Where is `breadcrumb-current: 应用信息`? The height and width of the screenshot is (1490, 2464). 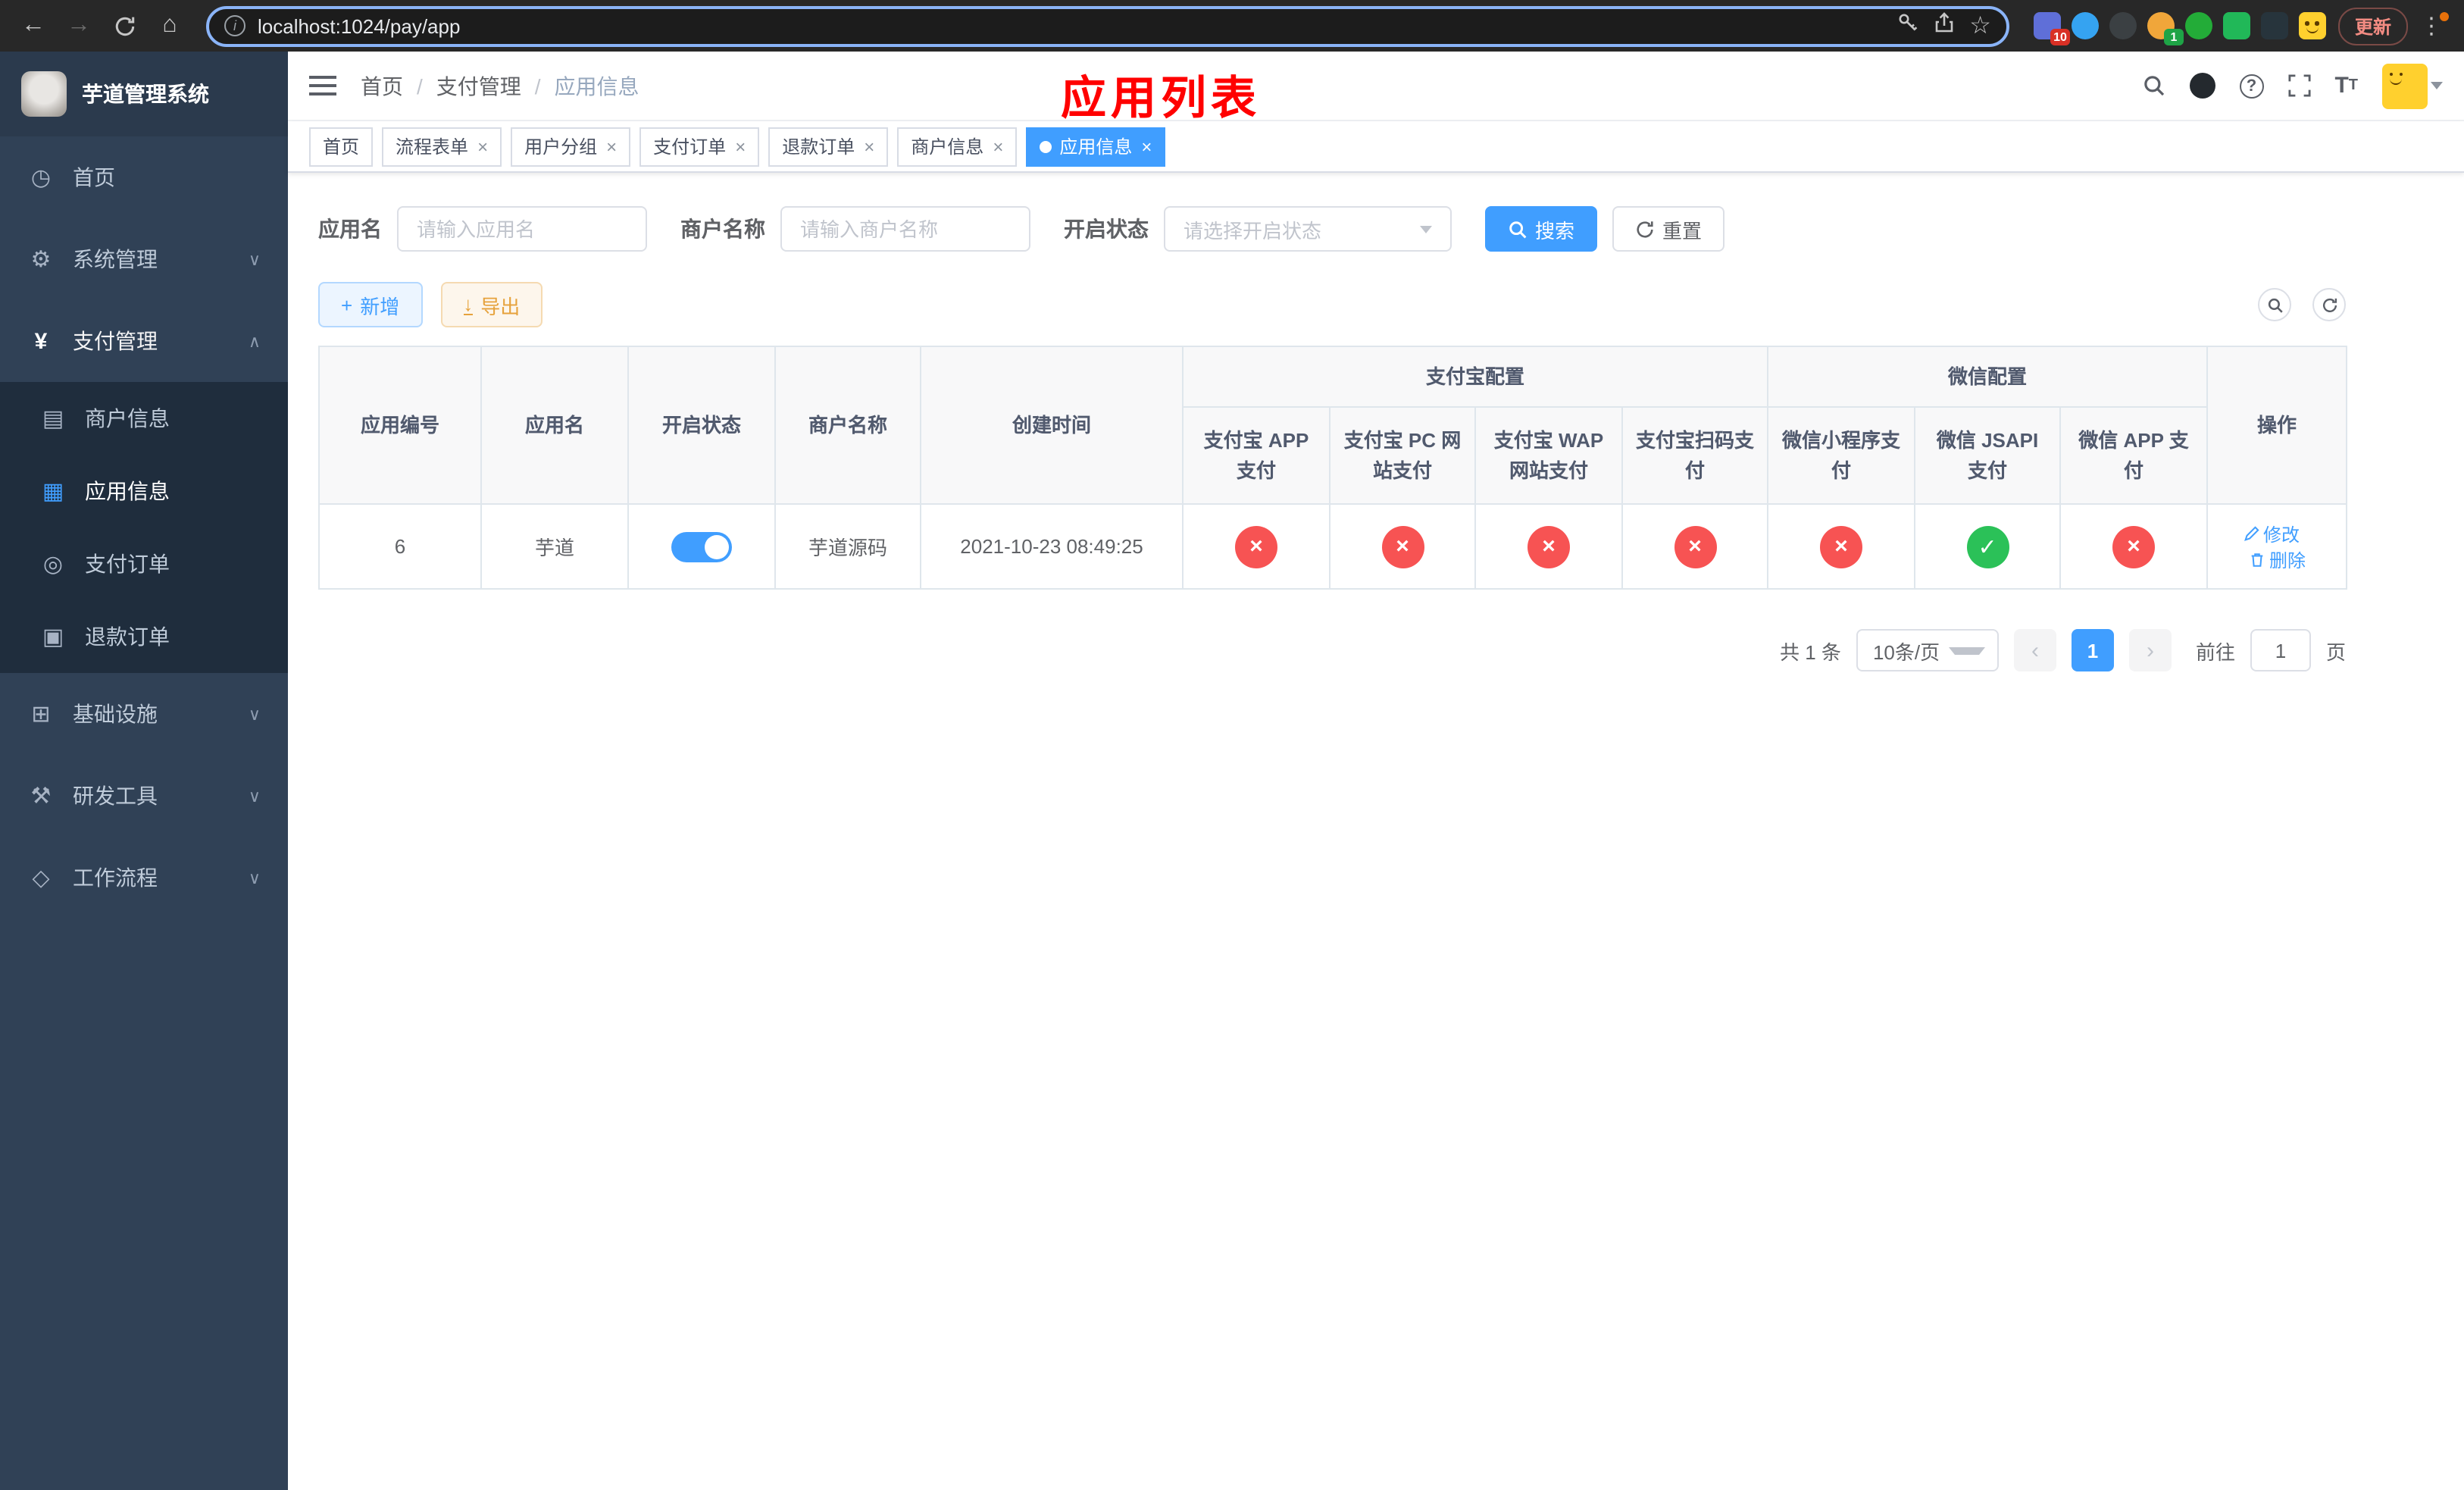
breadcrumb-current: 应用信息 is located at coordinates (596, 86).